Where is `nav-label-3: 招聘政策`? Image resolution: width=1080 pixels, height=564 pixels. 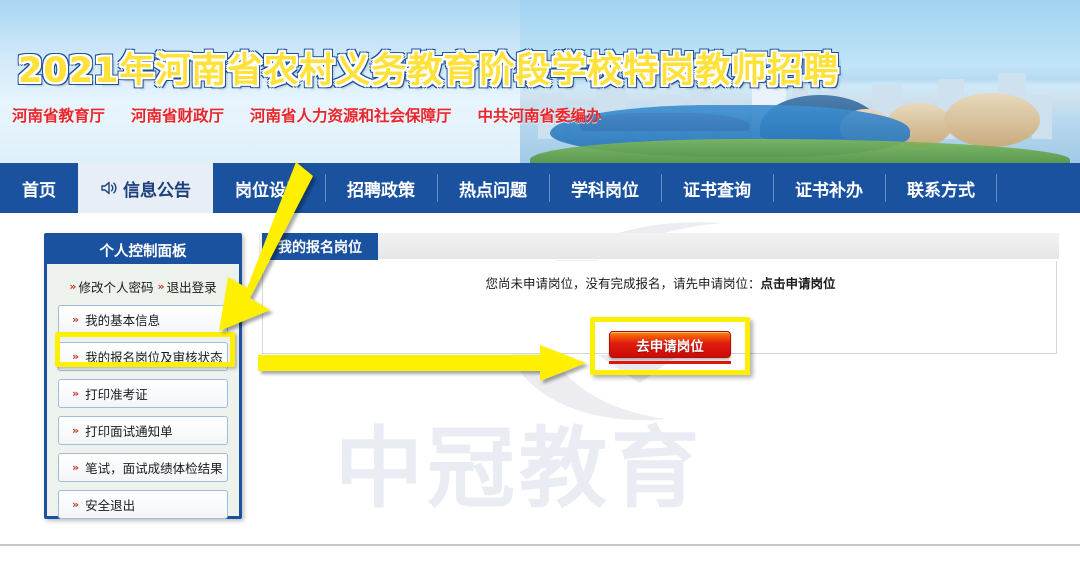
nav-label-3: 招聘政策 is located at coordinates (381, 190).